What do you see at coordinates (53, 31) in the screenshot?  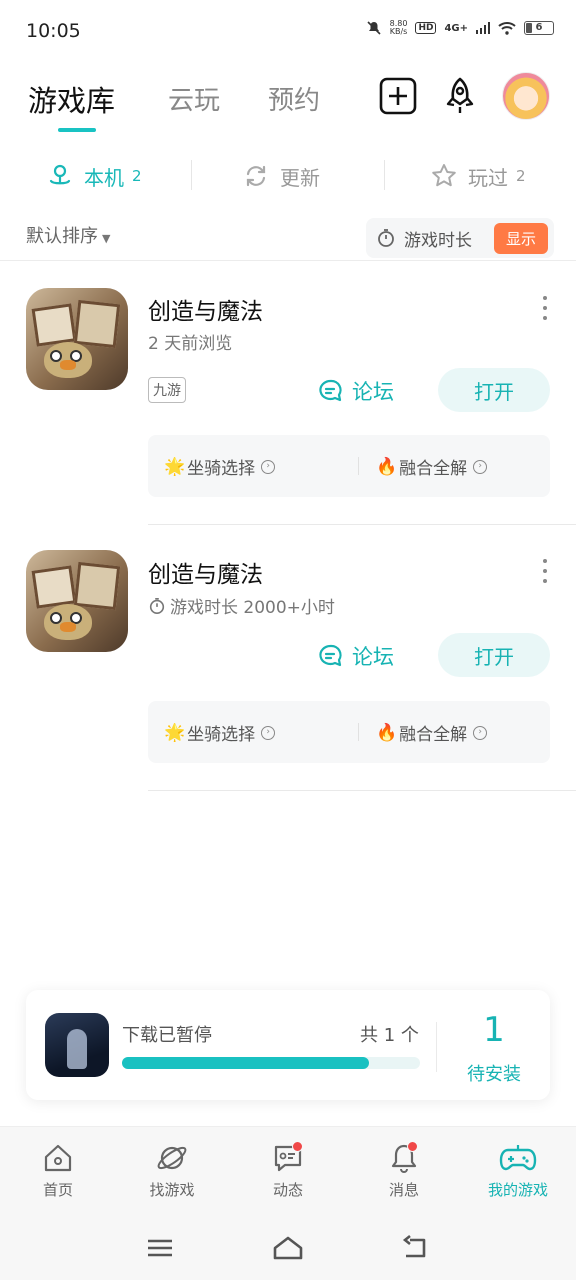 I see `status-time: 10:05` at bounding box center [53, 31].